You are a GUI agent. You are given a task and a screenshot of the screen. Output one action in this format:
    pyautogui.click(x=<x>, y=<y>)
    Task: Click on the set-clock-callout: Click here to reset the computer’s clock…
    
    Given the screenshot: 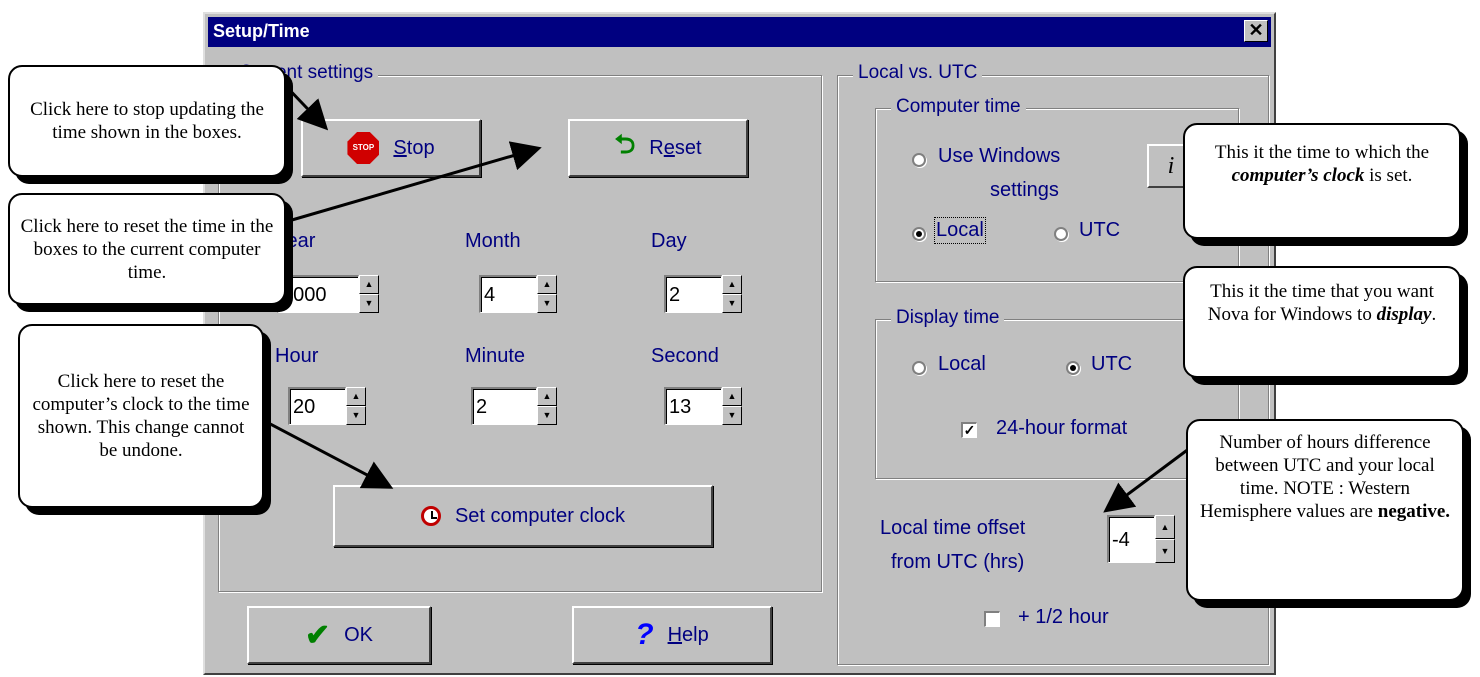 What is the action you would take?
    pyautogui.click(x=141, y=416)
    